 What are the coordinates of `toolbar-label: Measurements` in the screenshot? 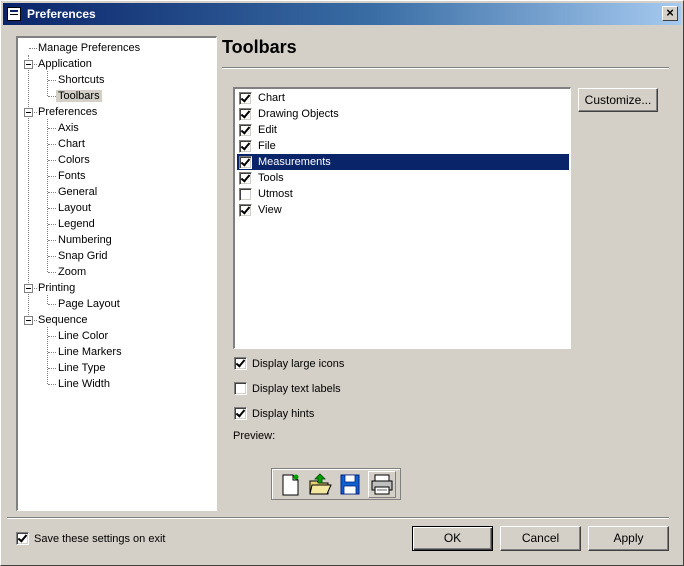 It's located at (294, 162).